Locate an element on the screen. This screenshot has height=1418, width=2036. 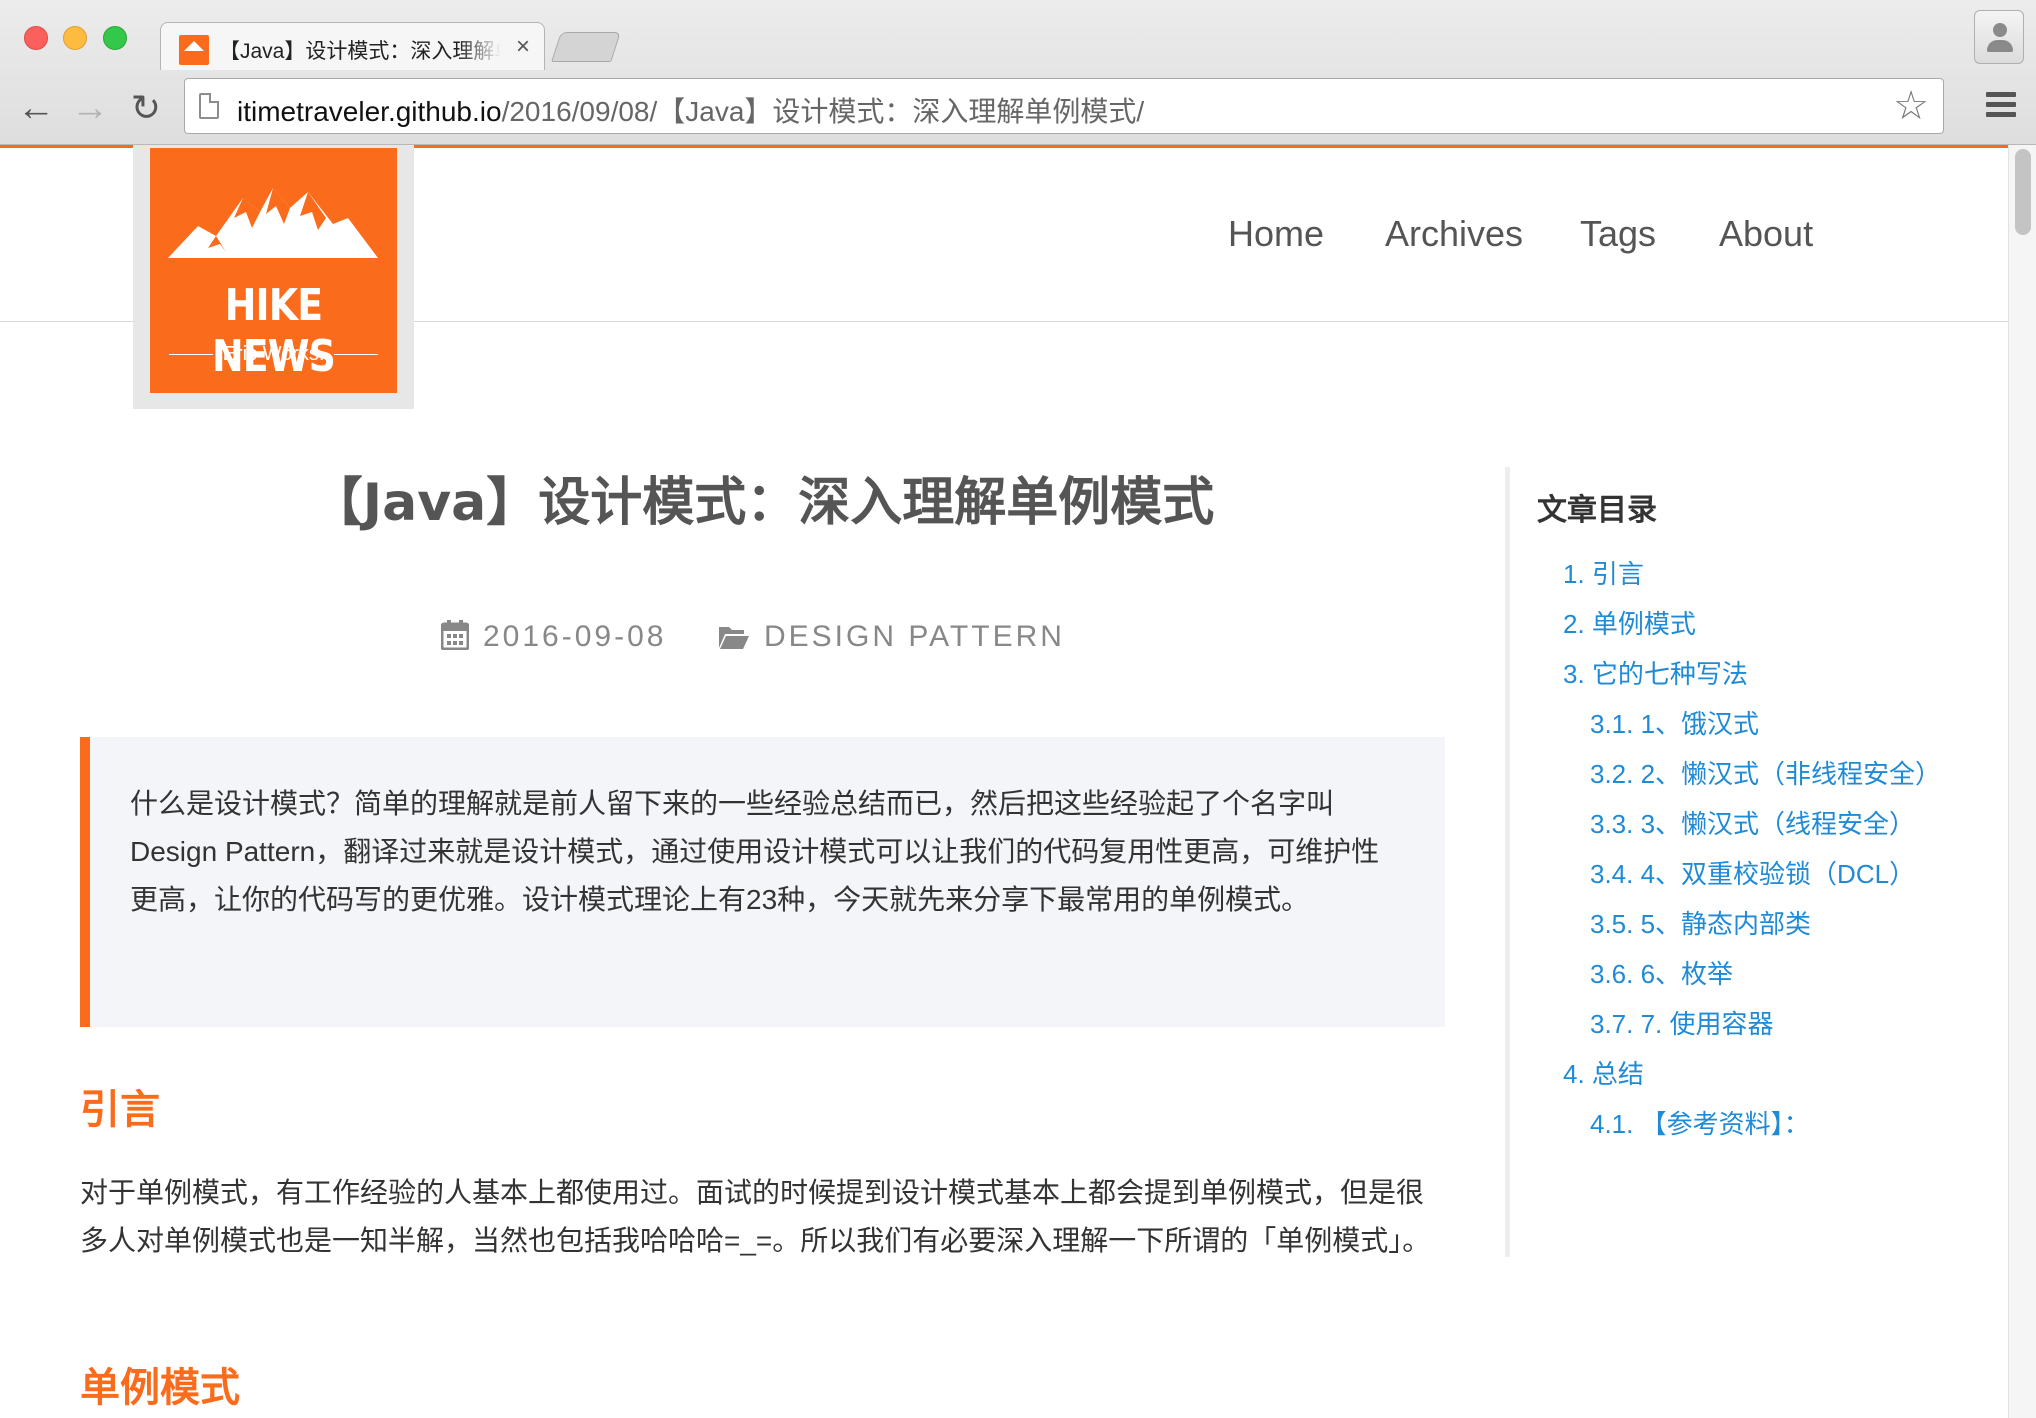
page-scrollbar is located at coordinates (2022, 781).